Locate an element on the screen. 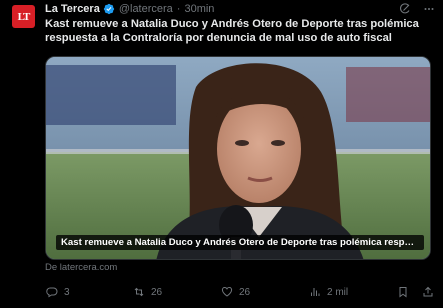  avatar: LT is located at coordinates (23, 16).